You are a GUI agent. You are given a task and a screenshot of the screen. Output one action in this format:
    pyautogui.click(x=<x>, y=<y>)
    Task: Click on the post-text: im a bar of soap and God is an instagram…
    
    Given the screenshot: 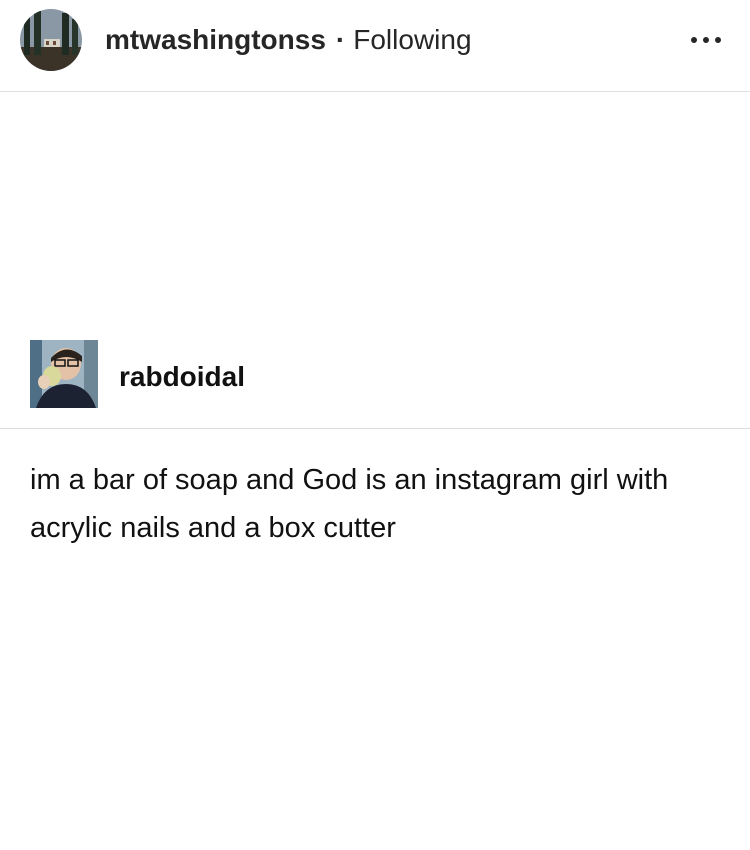 What is the action you would take?
    pyautogui.click(x=349, y=504)
    